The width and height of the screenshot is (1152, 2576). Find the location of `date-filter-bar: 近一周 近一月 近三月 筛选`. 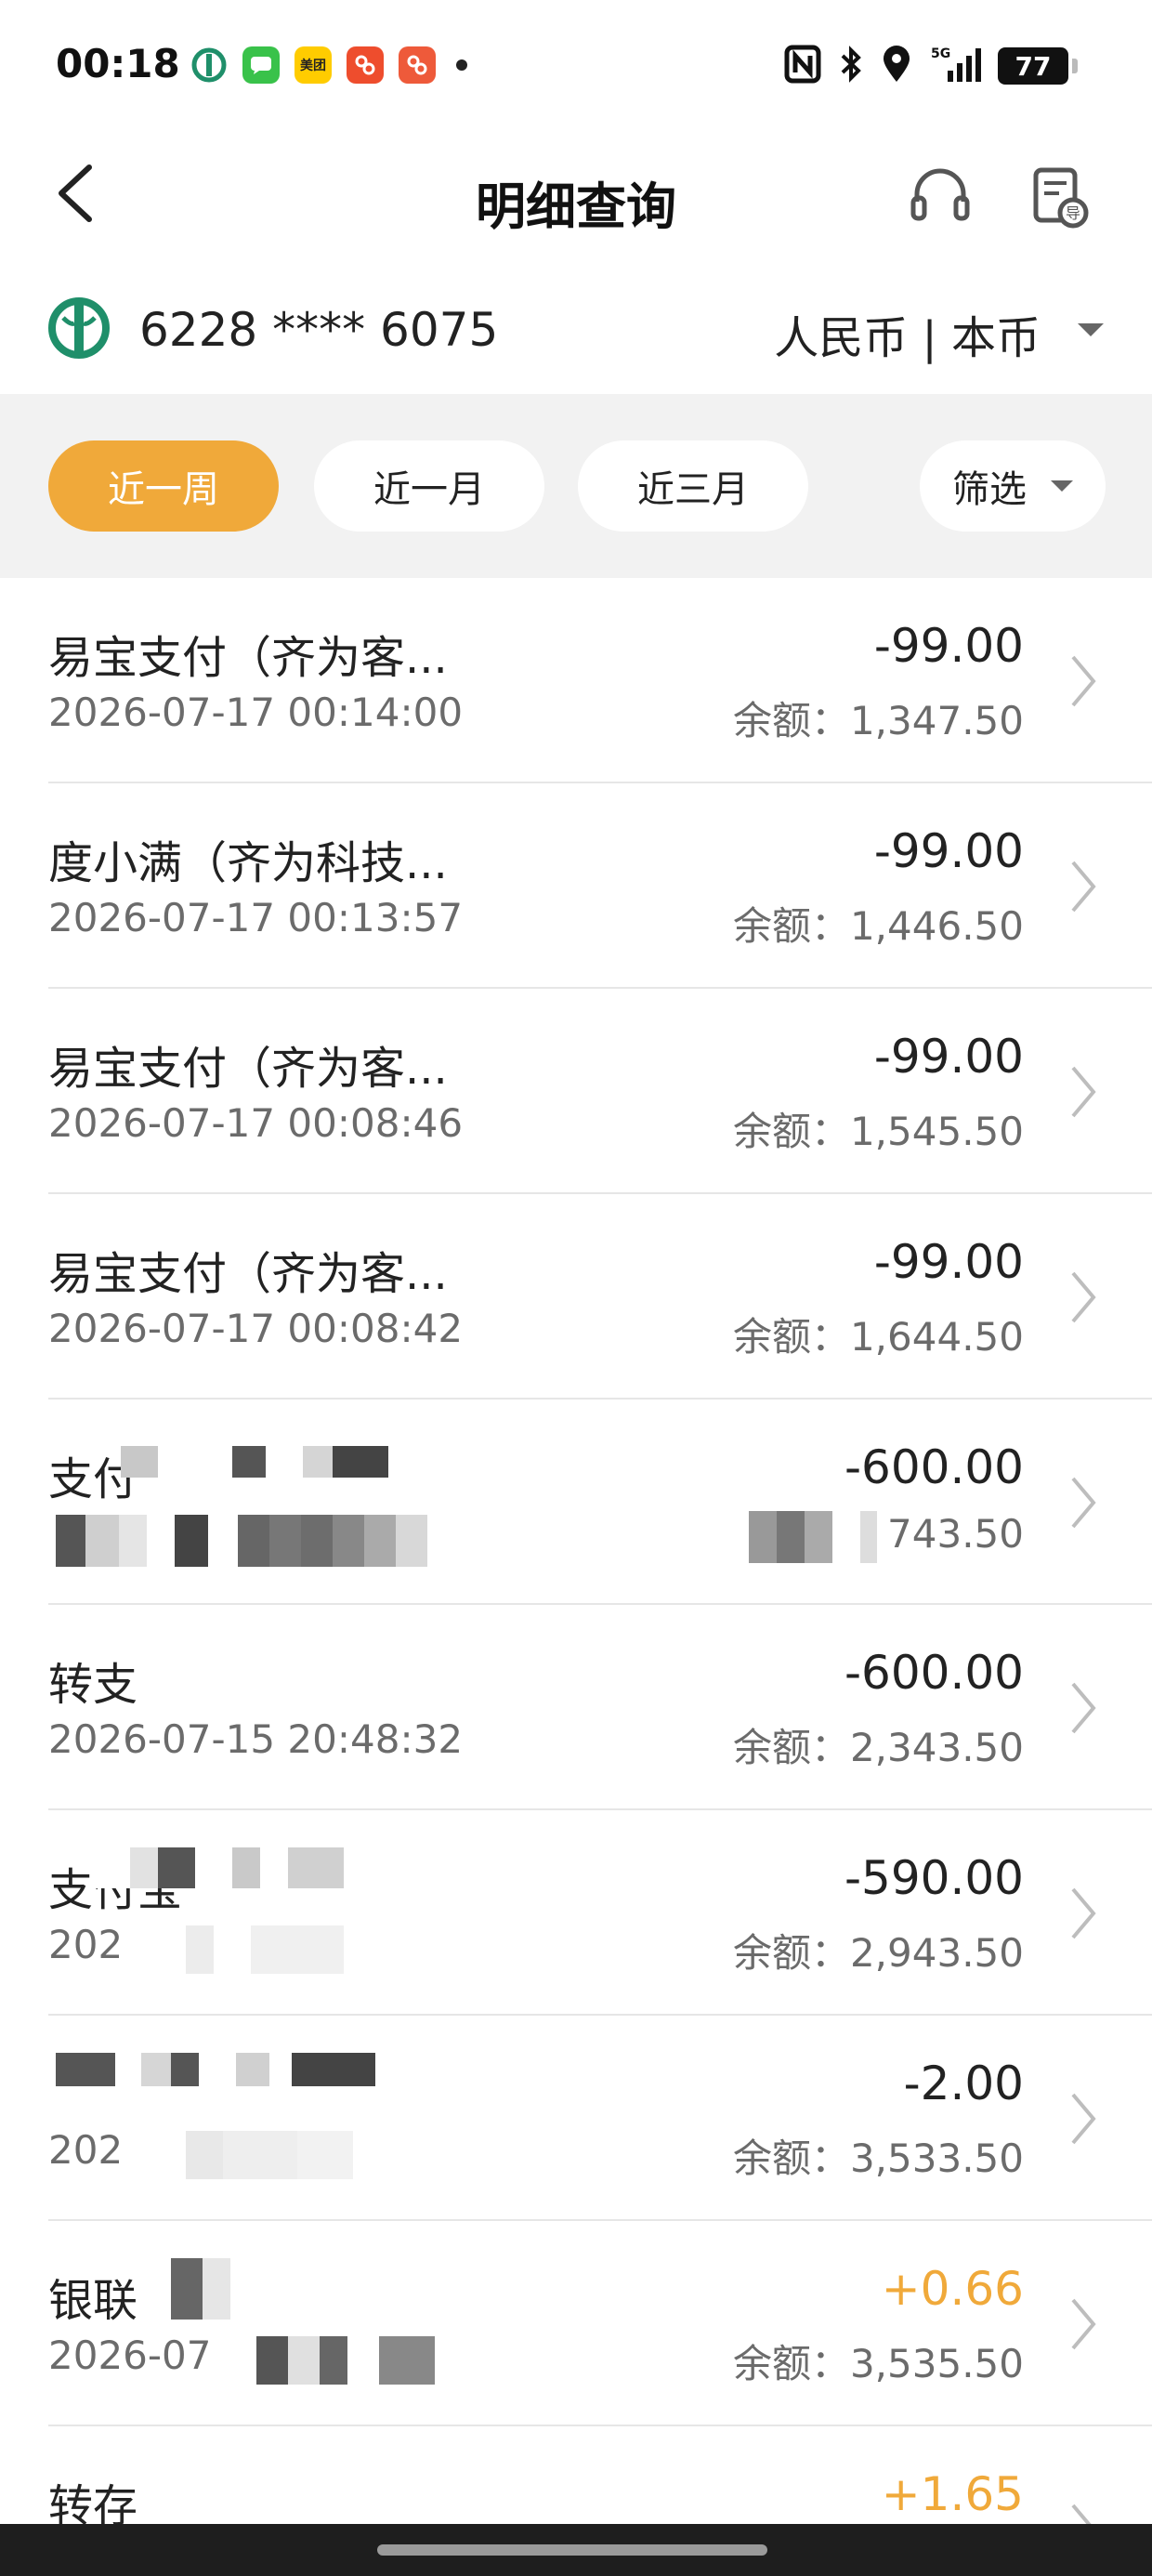

date-filter-bar: 近一周 近一月 近三月 筛选 is located at coordinates (576, 486).